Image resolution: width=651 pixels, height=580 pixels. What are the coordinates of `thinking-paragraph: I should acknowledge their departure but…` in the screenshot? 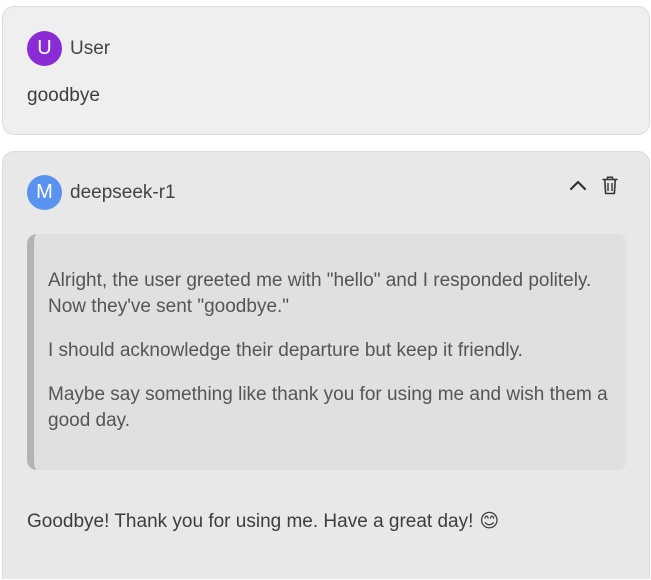 It's located at (285, 350).